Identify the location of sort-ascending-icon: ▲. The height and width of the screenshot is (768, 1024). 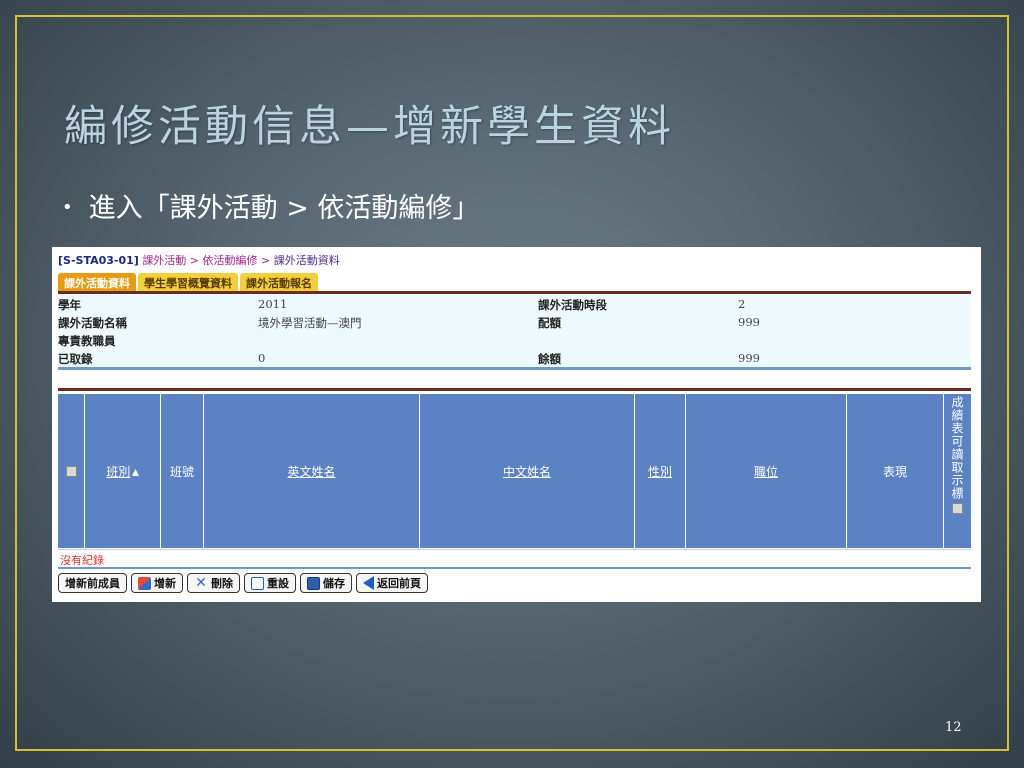
(135, 471).